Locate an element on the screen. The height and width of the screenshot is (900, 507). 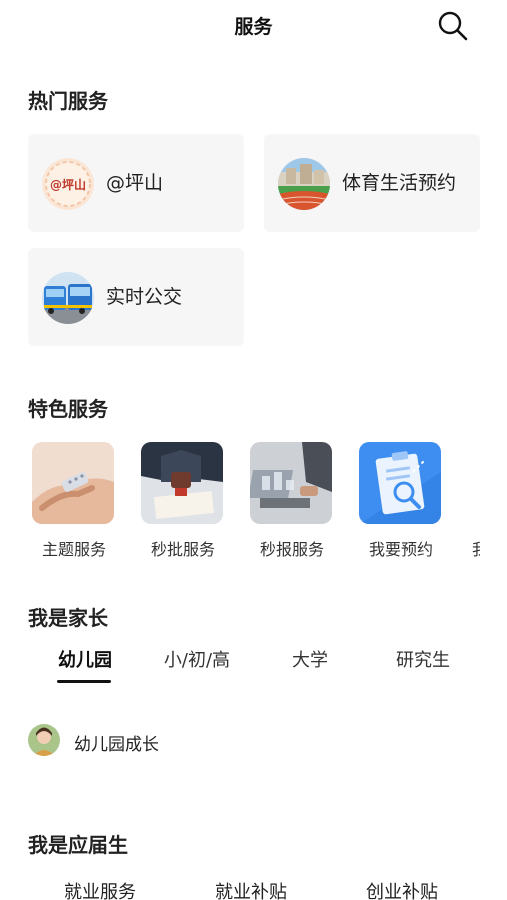
graduate-section-title: 我是应届生 is located at coordinates (78, 845).